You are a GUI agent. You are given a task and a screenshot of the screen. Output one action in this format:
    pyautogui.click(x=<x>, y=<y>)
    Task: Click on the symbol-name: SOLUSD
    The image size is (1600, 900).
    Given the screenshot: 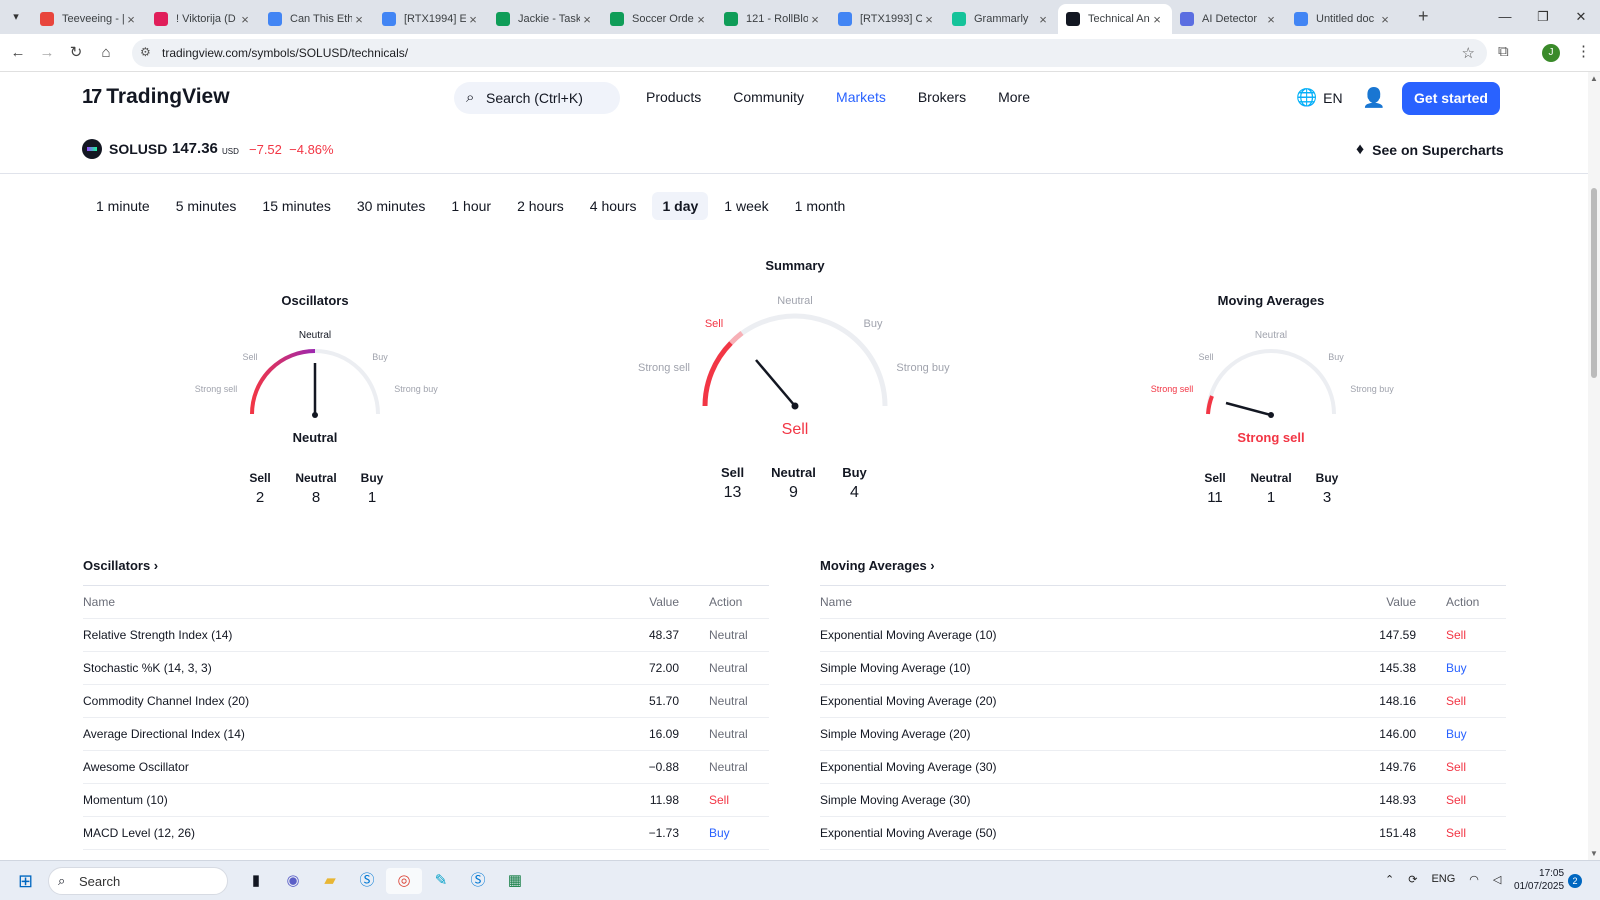 What is the action you would take?
    pyautogui.click(x=138, y=149)
    